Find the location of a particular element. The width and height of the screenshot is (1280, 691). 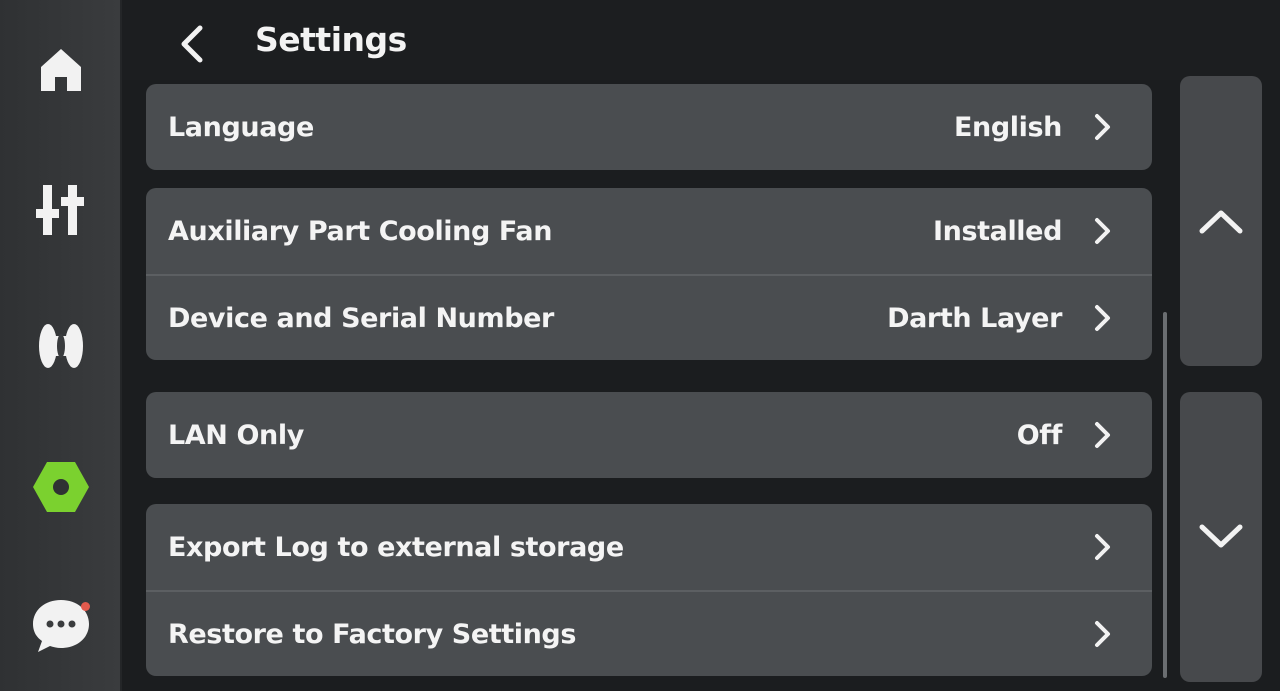

device-serial-row: Device and Serial Number Darth Layer is located at coordinates (649, 317).